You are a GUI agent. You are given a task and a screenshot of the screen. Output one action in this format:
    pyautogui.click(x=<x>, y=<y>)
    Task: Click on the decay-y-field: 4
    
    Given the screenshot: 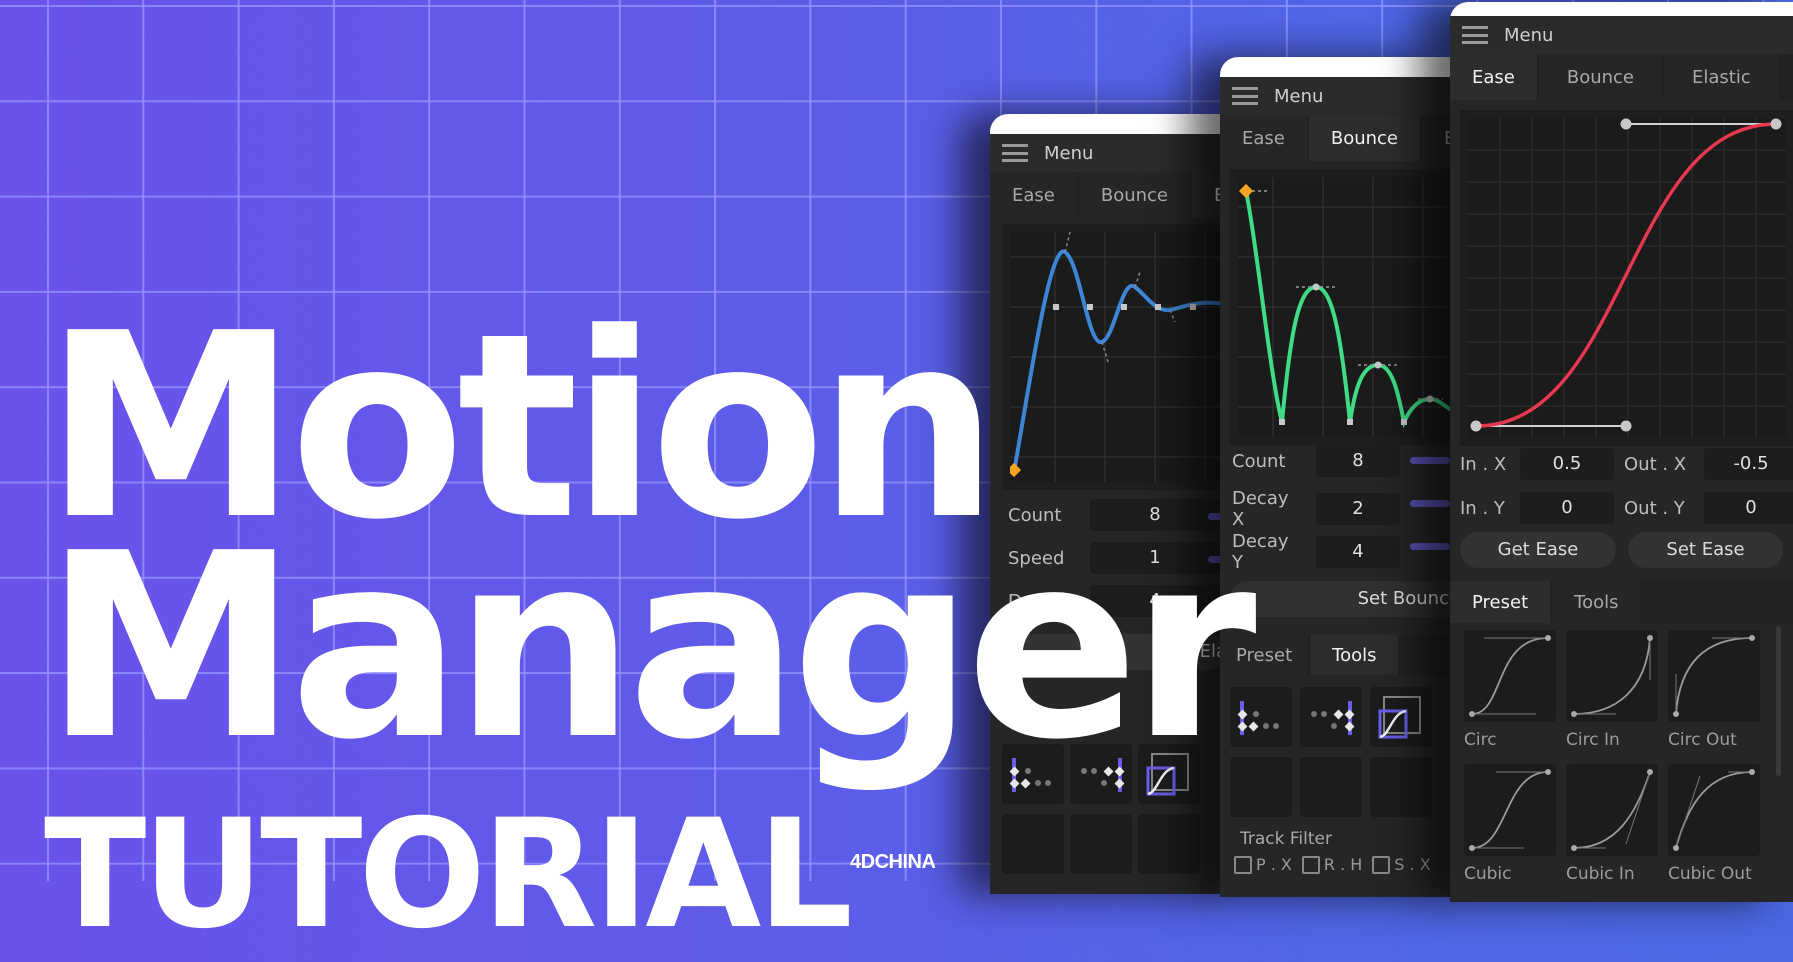 What is the action you would take?
    pyautogui.click(x=1358, y=552)
    